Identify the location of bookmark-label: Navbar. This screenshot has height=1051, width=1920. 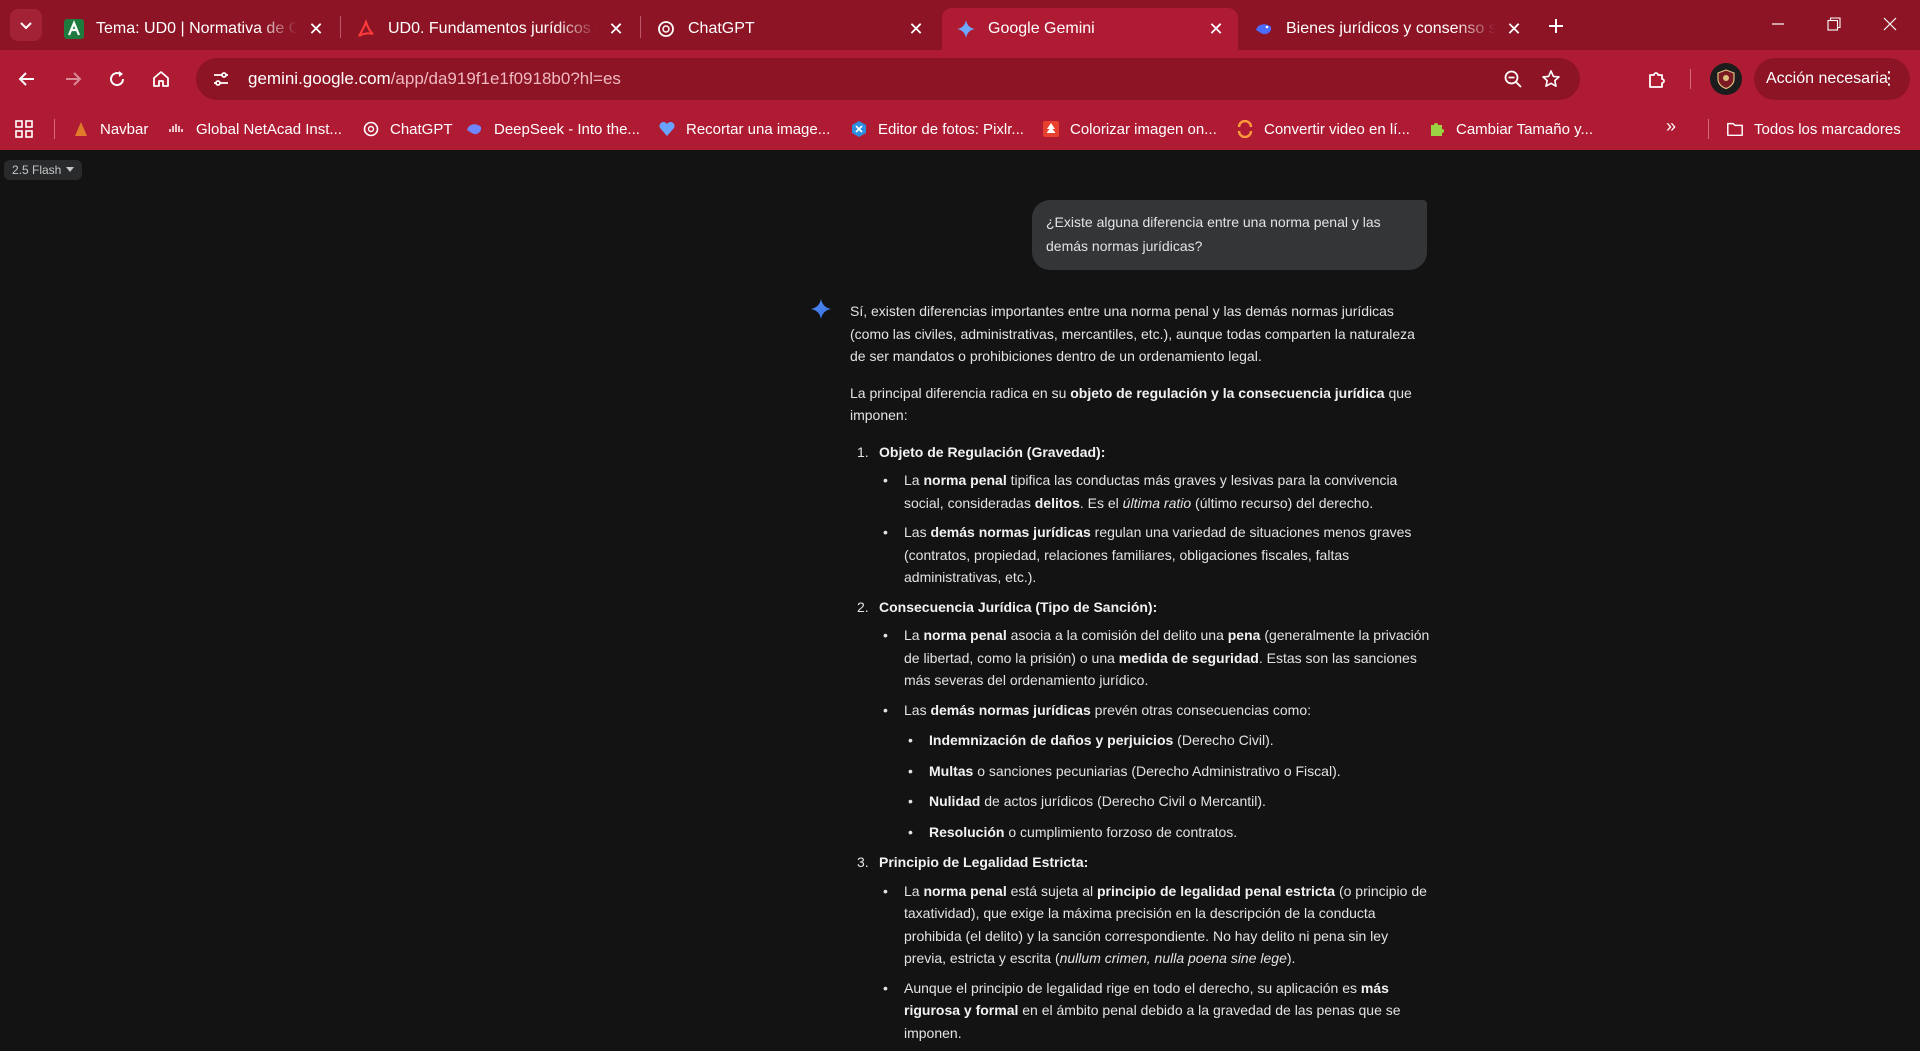
(124, 129).